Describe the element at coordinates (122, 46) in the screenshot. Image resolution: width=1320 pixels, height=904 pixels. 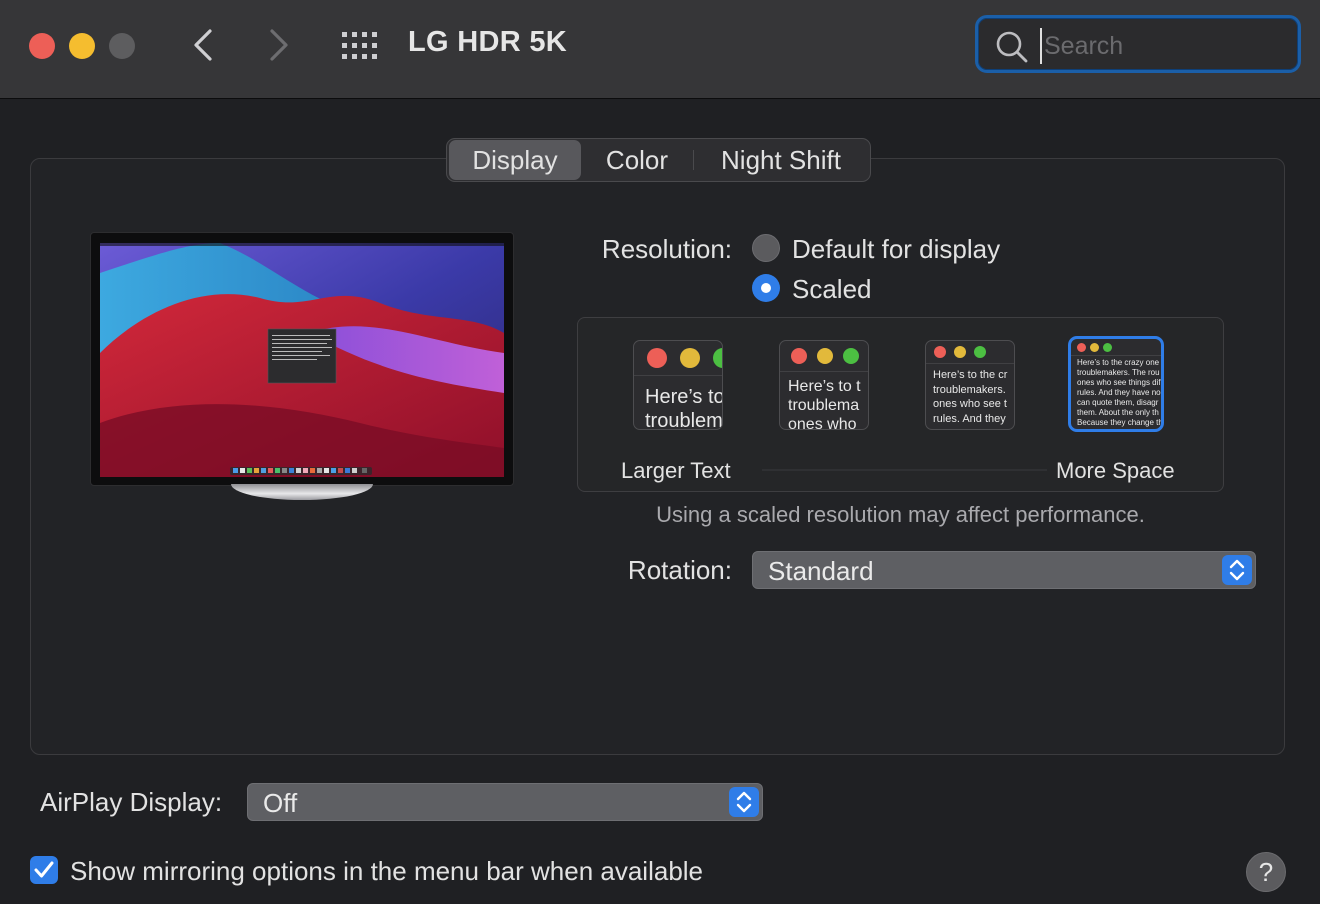
I see `zoom-button` at that location.